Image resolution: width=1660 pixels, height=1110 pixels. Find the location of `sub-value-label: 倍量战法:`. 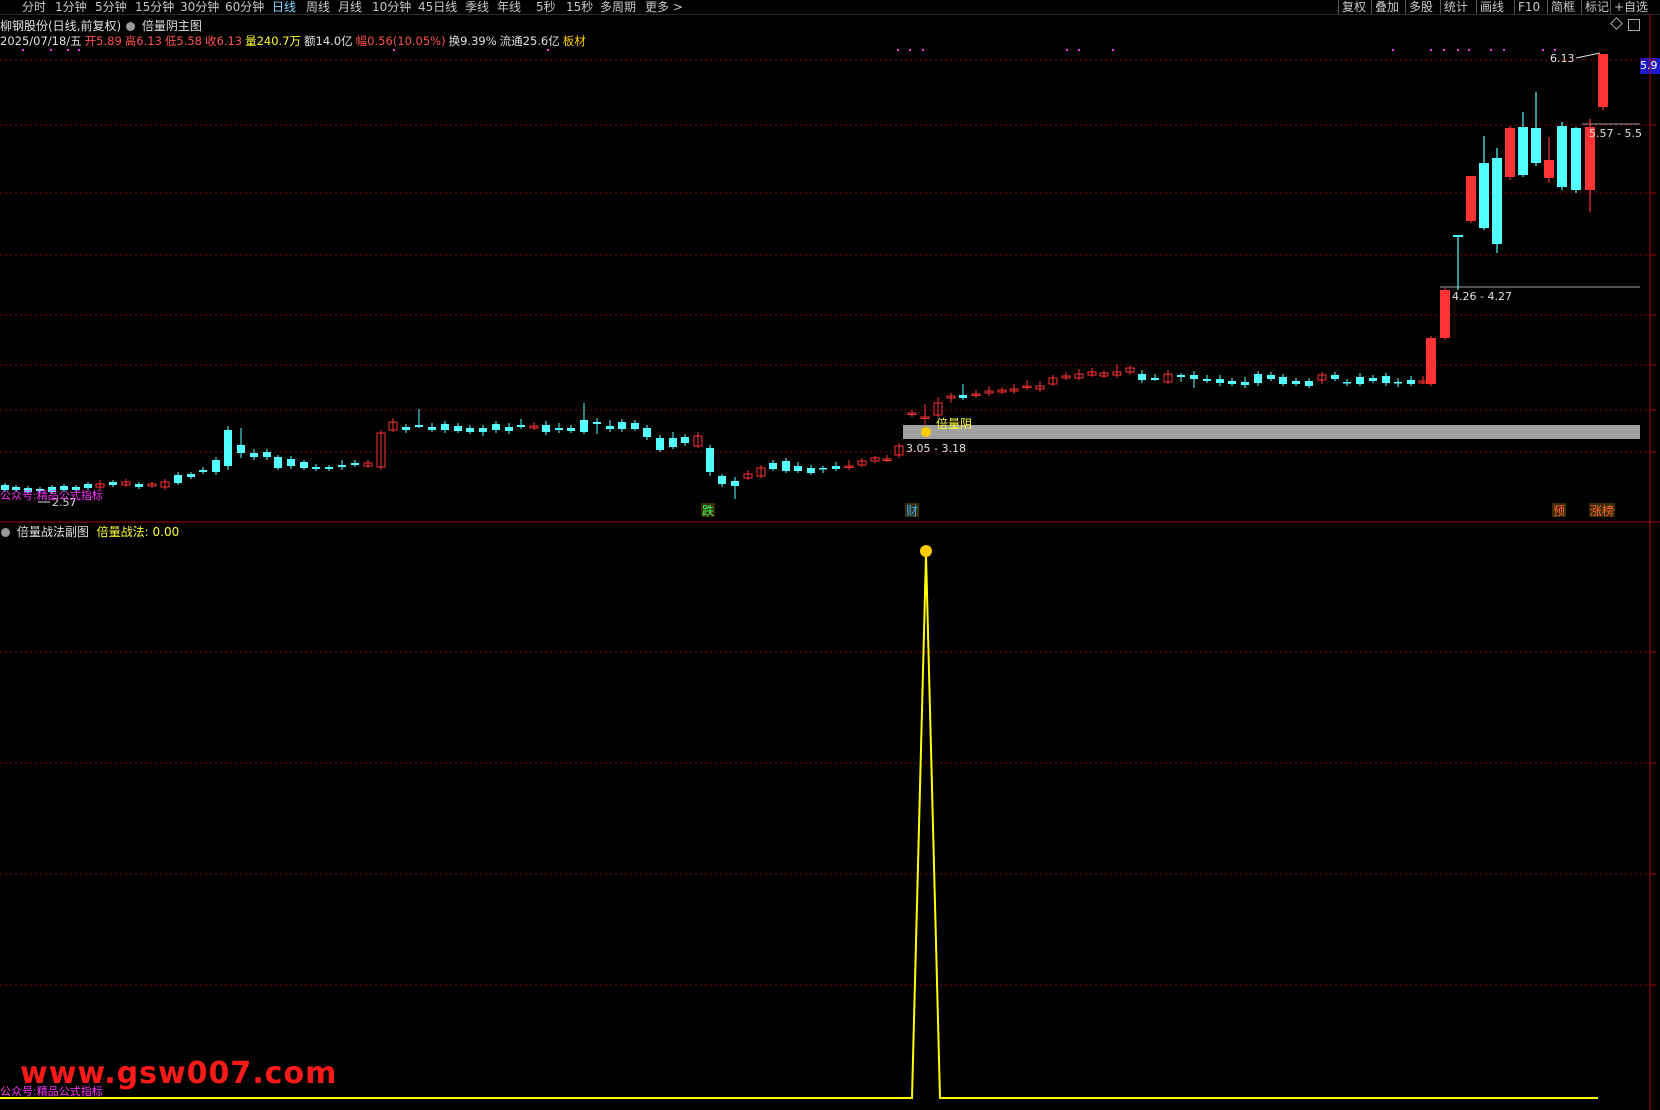

sub-value-label: 倍量战法: is located at coordinates (122, 532).